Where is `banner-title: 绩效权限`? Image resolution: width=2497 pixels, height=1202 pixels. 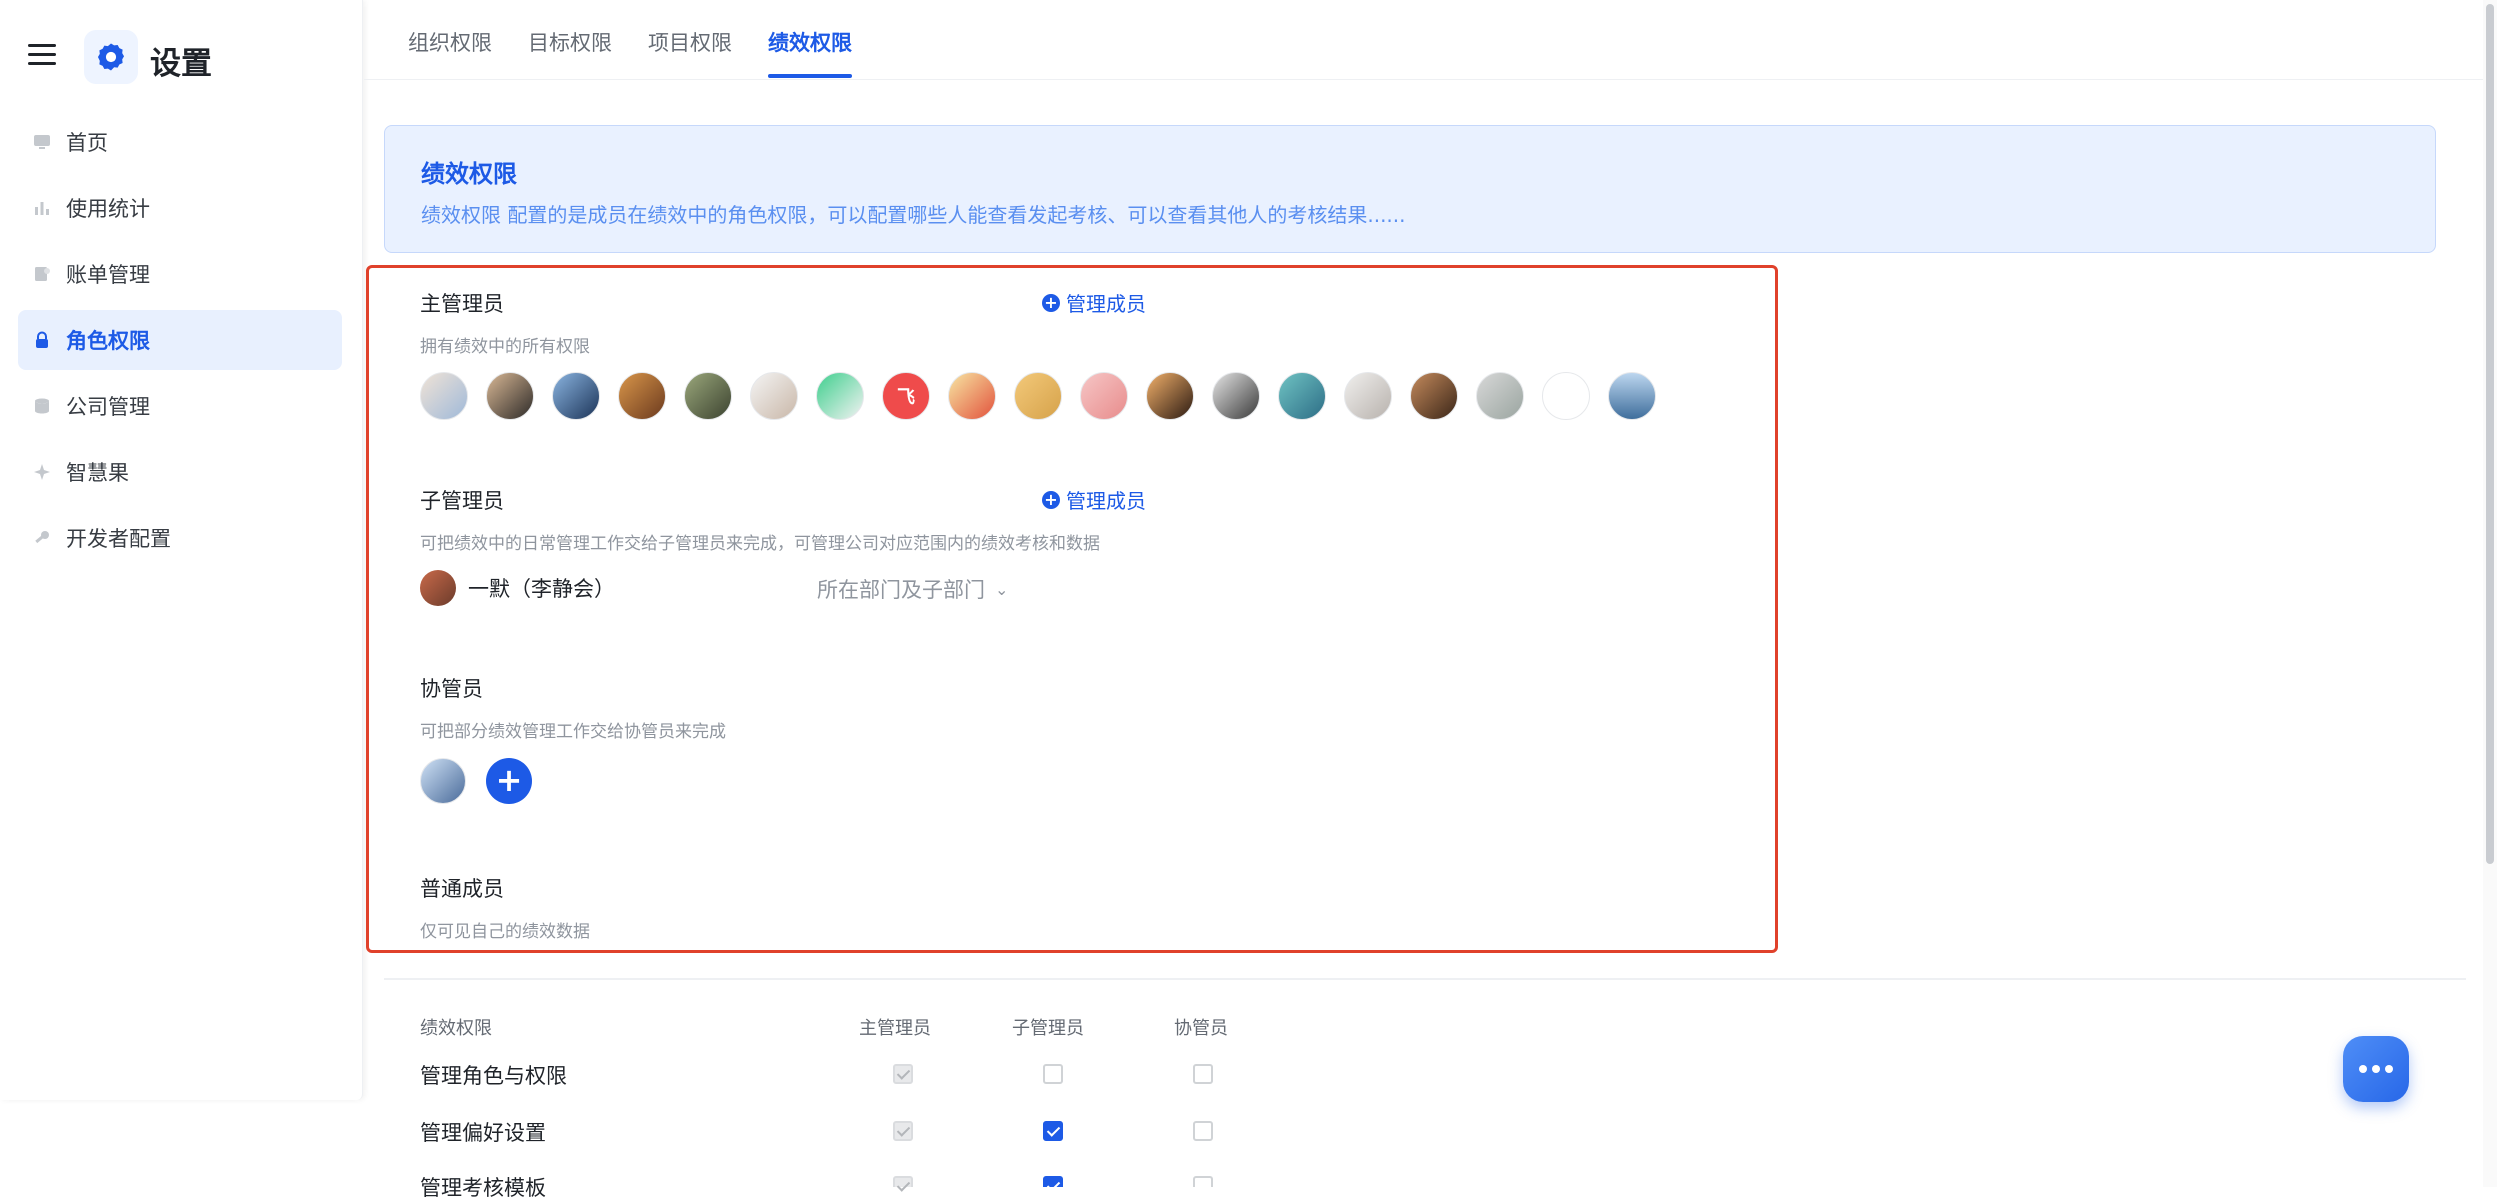 banner-title: 绩效权限 is located at coordinates (469, 174).